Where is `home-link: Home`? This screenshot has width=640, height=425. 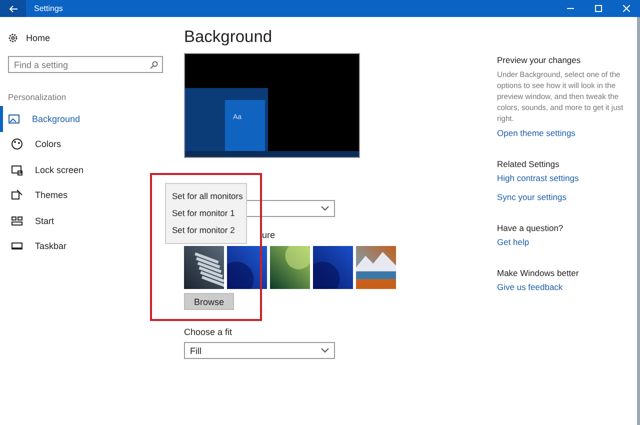 home-link: Home is located at coordinates (85, 38).